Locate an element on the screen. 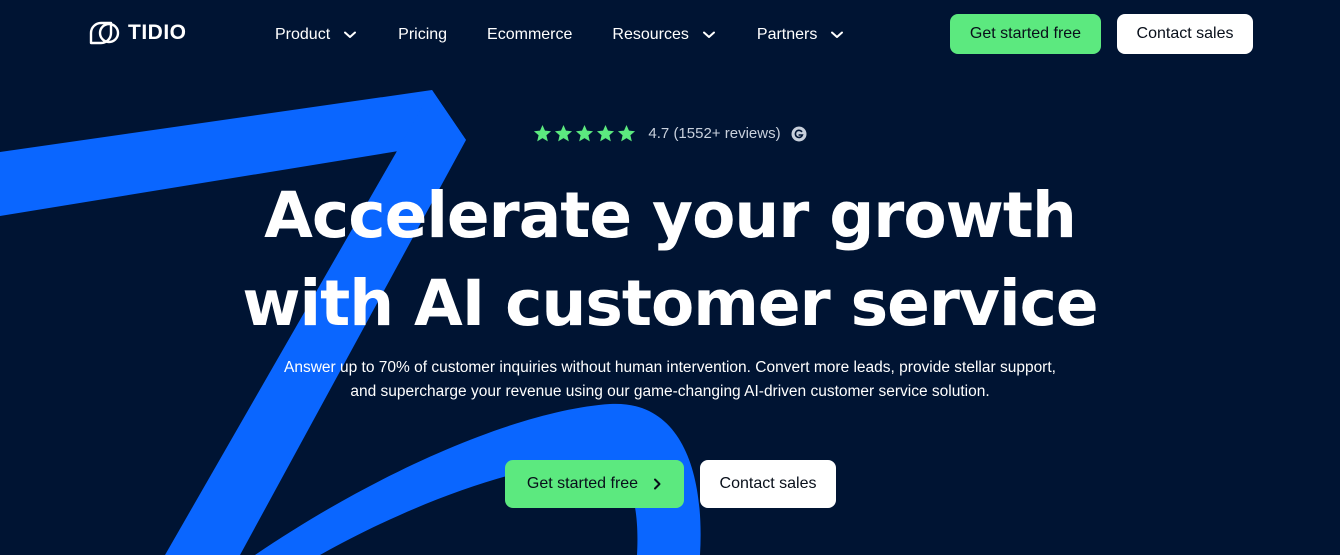 This screenshot has width=1340, height=555. nav-item-pricing: Pricing is located at coordinates (422, 35).